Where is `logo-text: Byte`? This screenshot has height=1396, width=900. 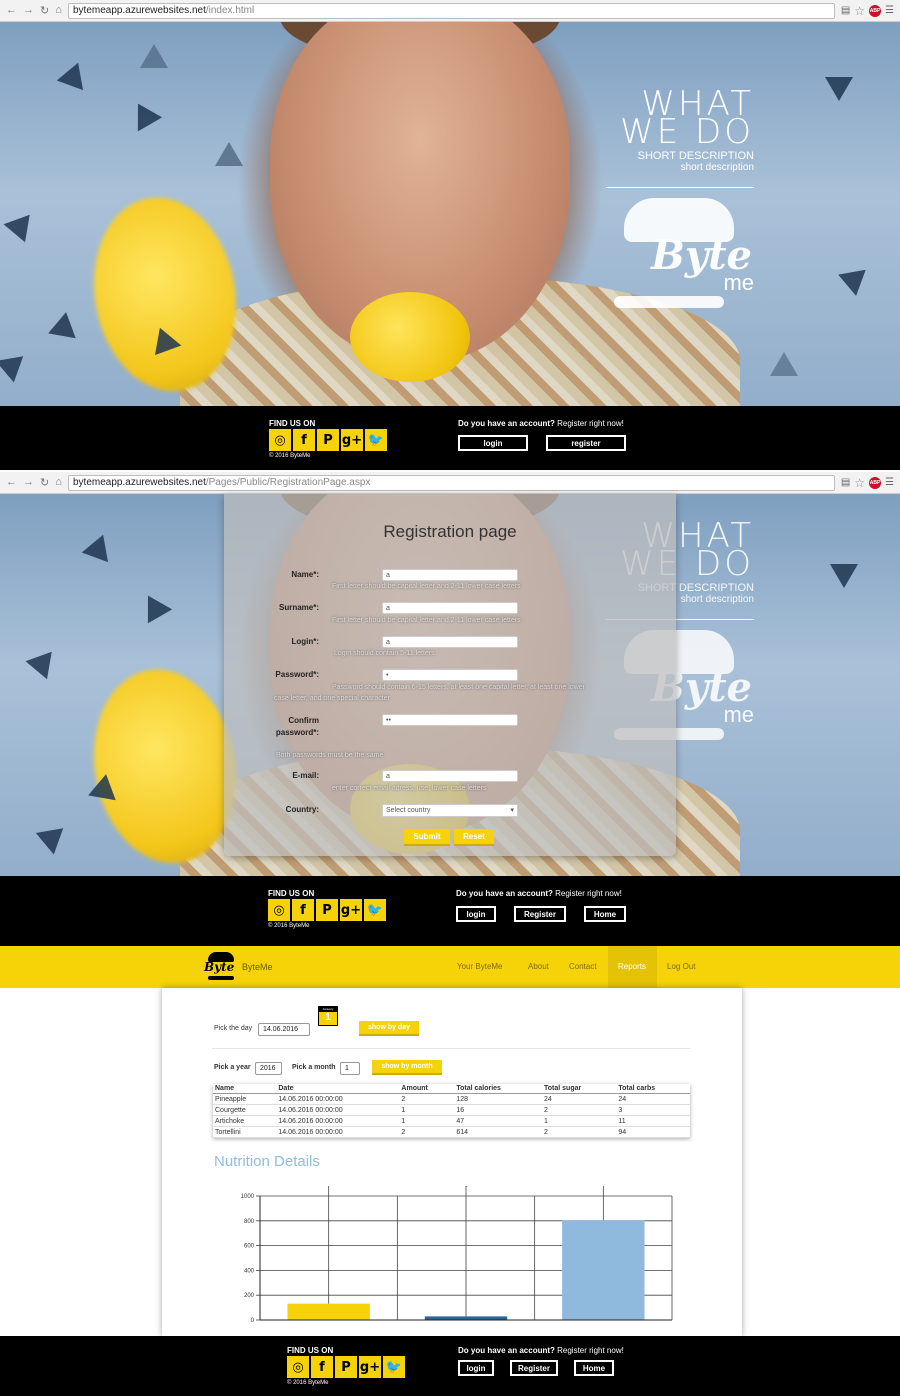 logo-text: Byte is located at coordinates (219, 967).